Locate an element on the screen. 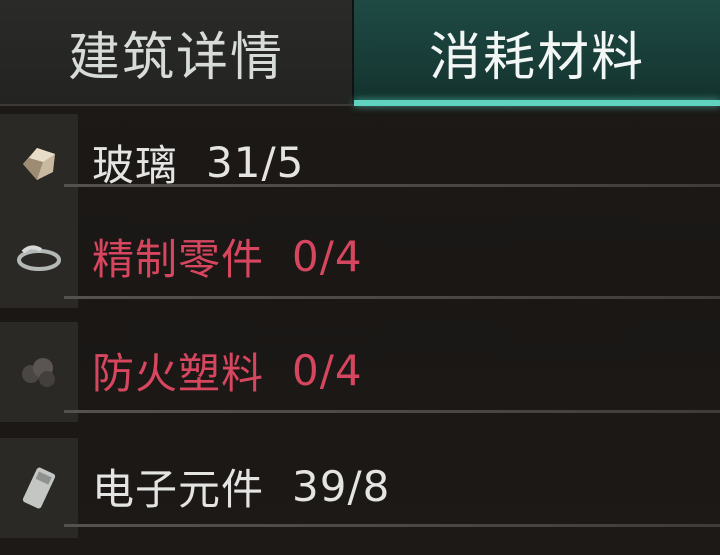  glass-icon is located at coordinates (39, 164).